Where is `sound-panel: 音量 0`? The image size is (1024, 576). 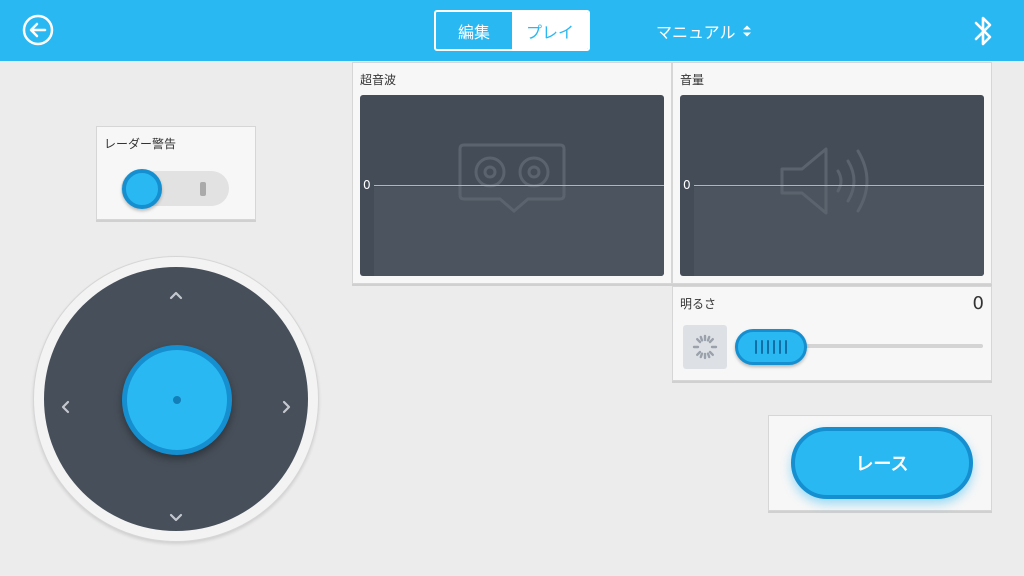 sound-panel: 音量 0 is located at coordinates (832, 173).